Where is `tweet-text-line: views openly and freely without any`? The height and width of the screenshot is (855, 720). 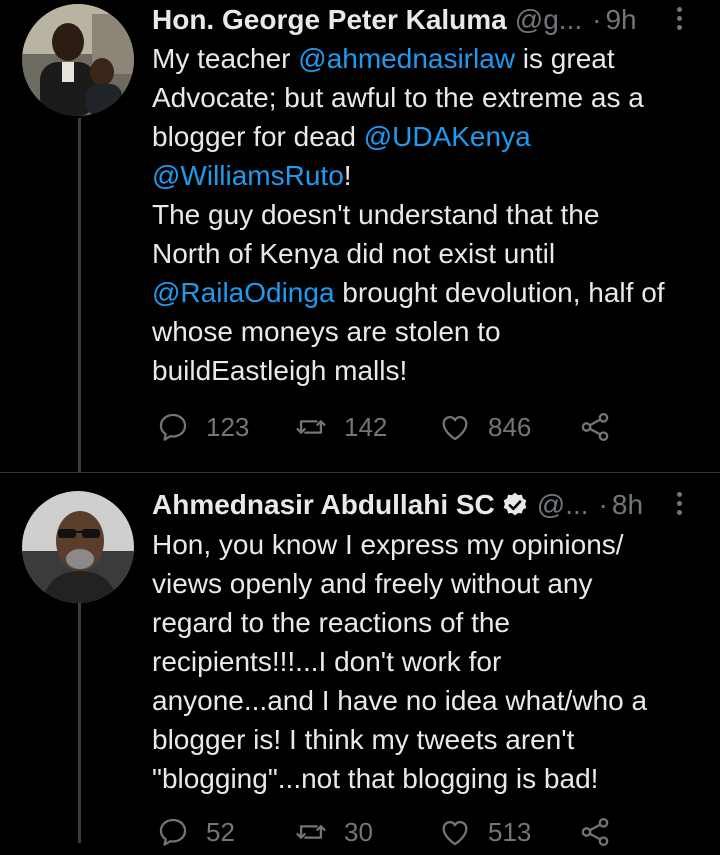
tweet-text-line: views openly and freely without any is located at coordinates (429, 583).